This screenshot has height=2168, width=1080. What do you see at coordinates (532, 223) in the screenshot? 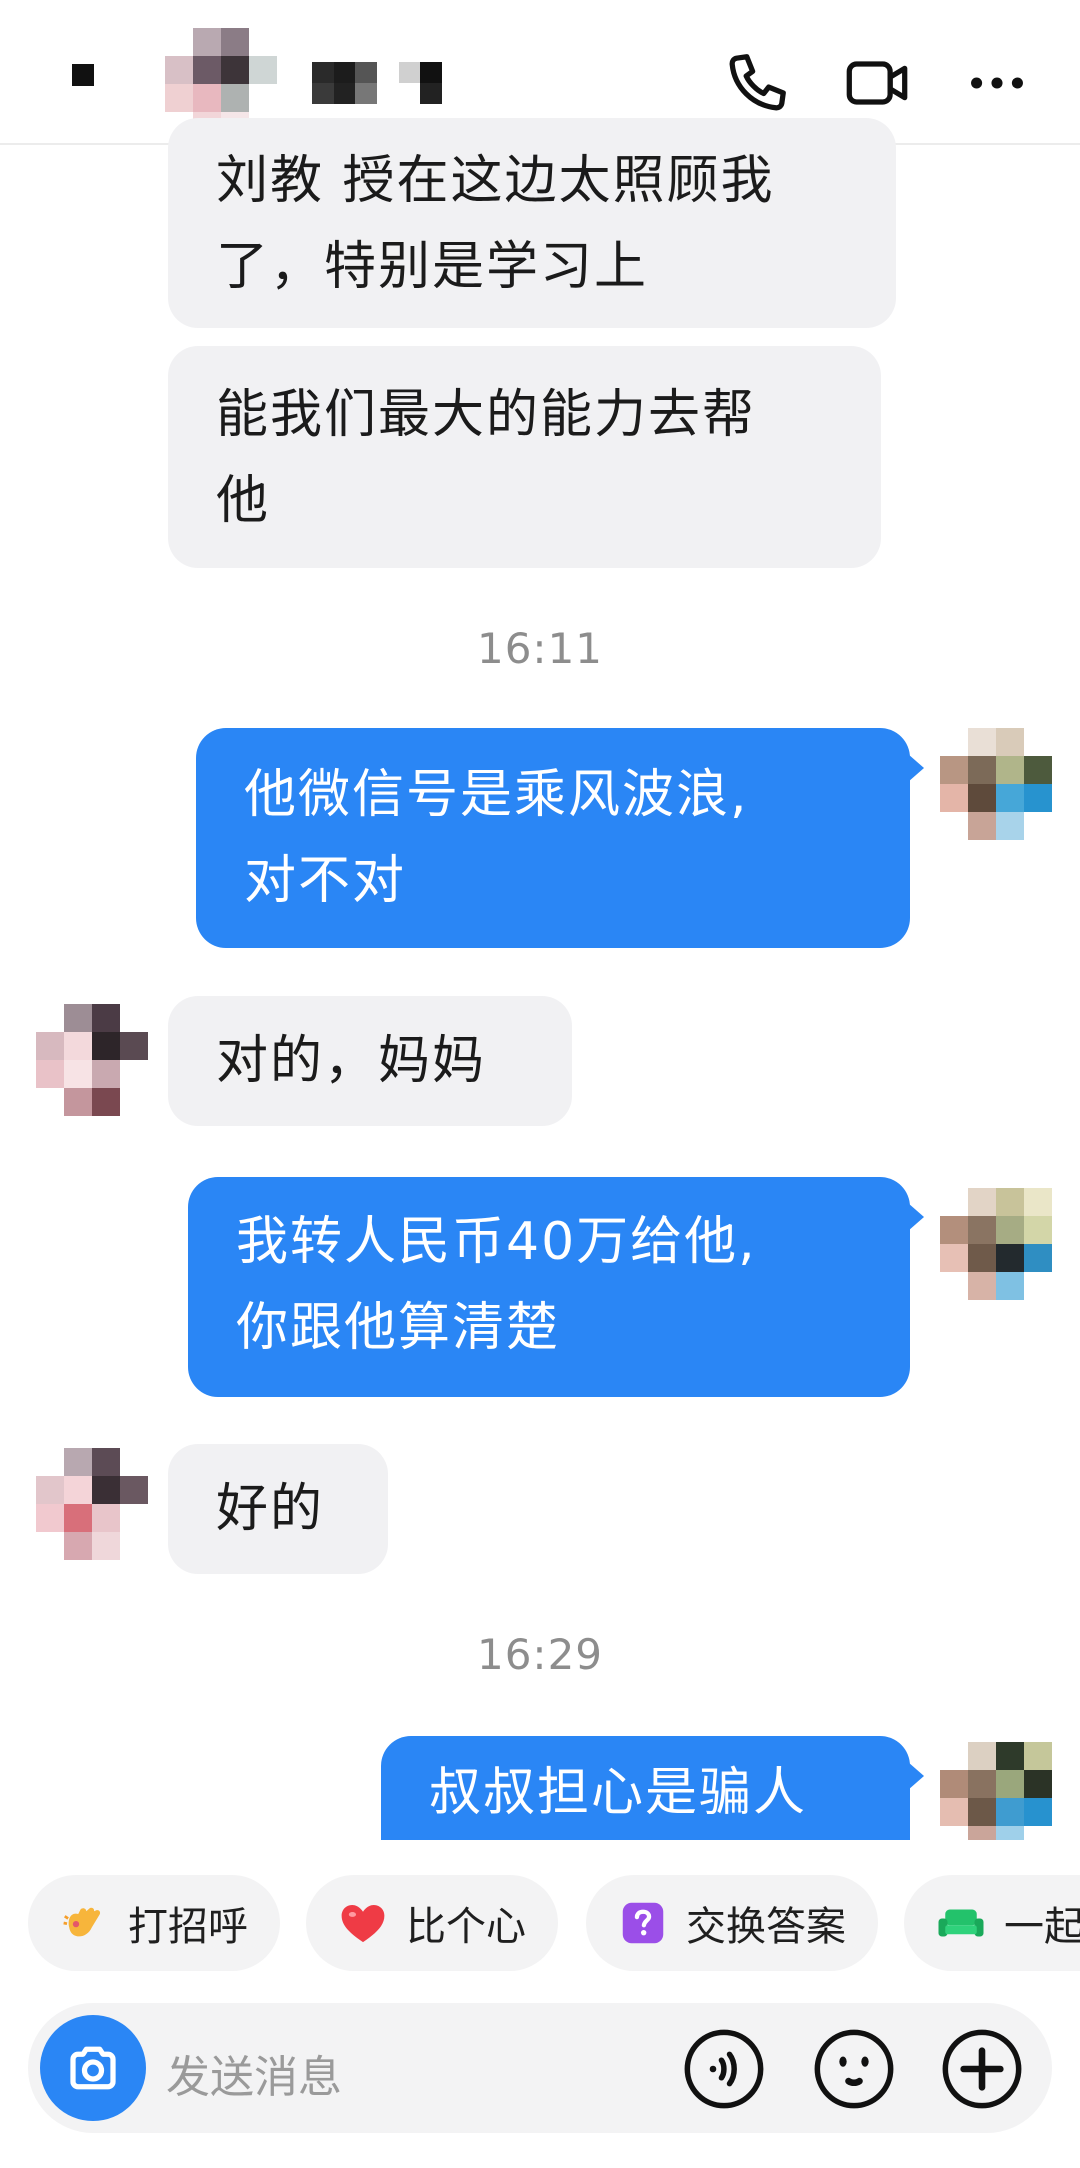
I see `incoming-message: 刘教 授在这边太照顾我 了，特别是学习上` at bounding box center [532, 223].